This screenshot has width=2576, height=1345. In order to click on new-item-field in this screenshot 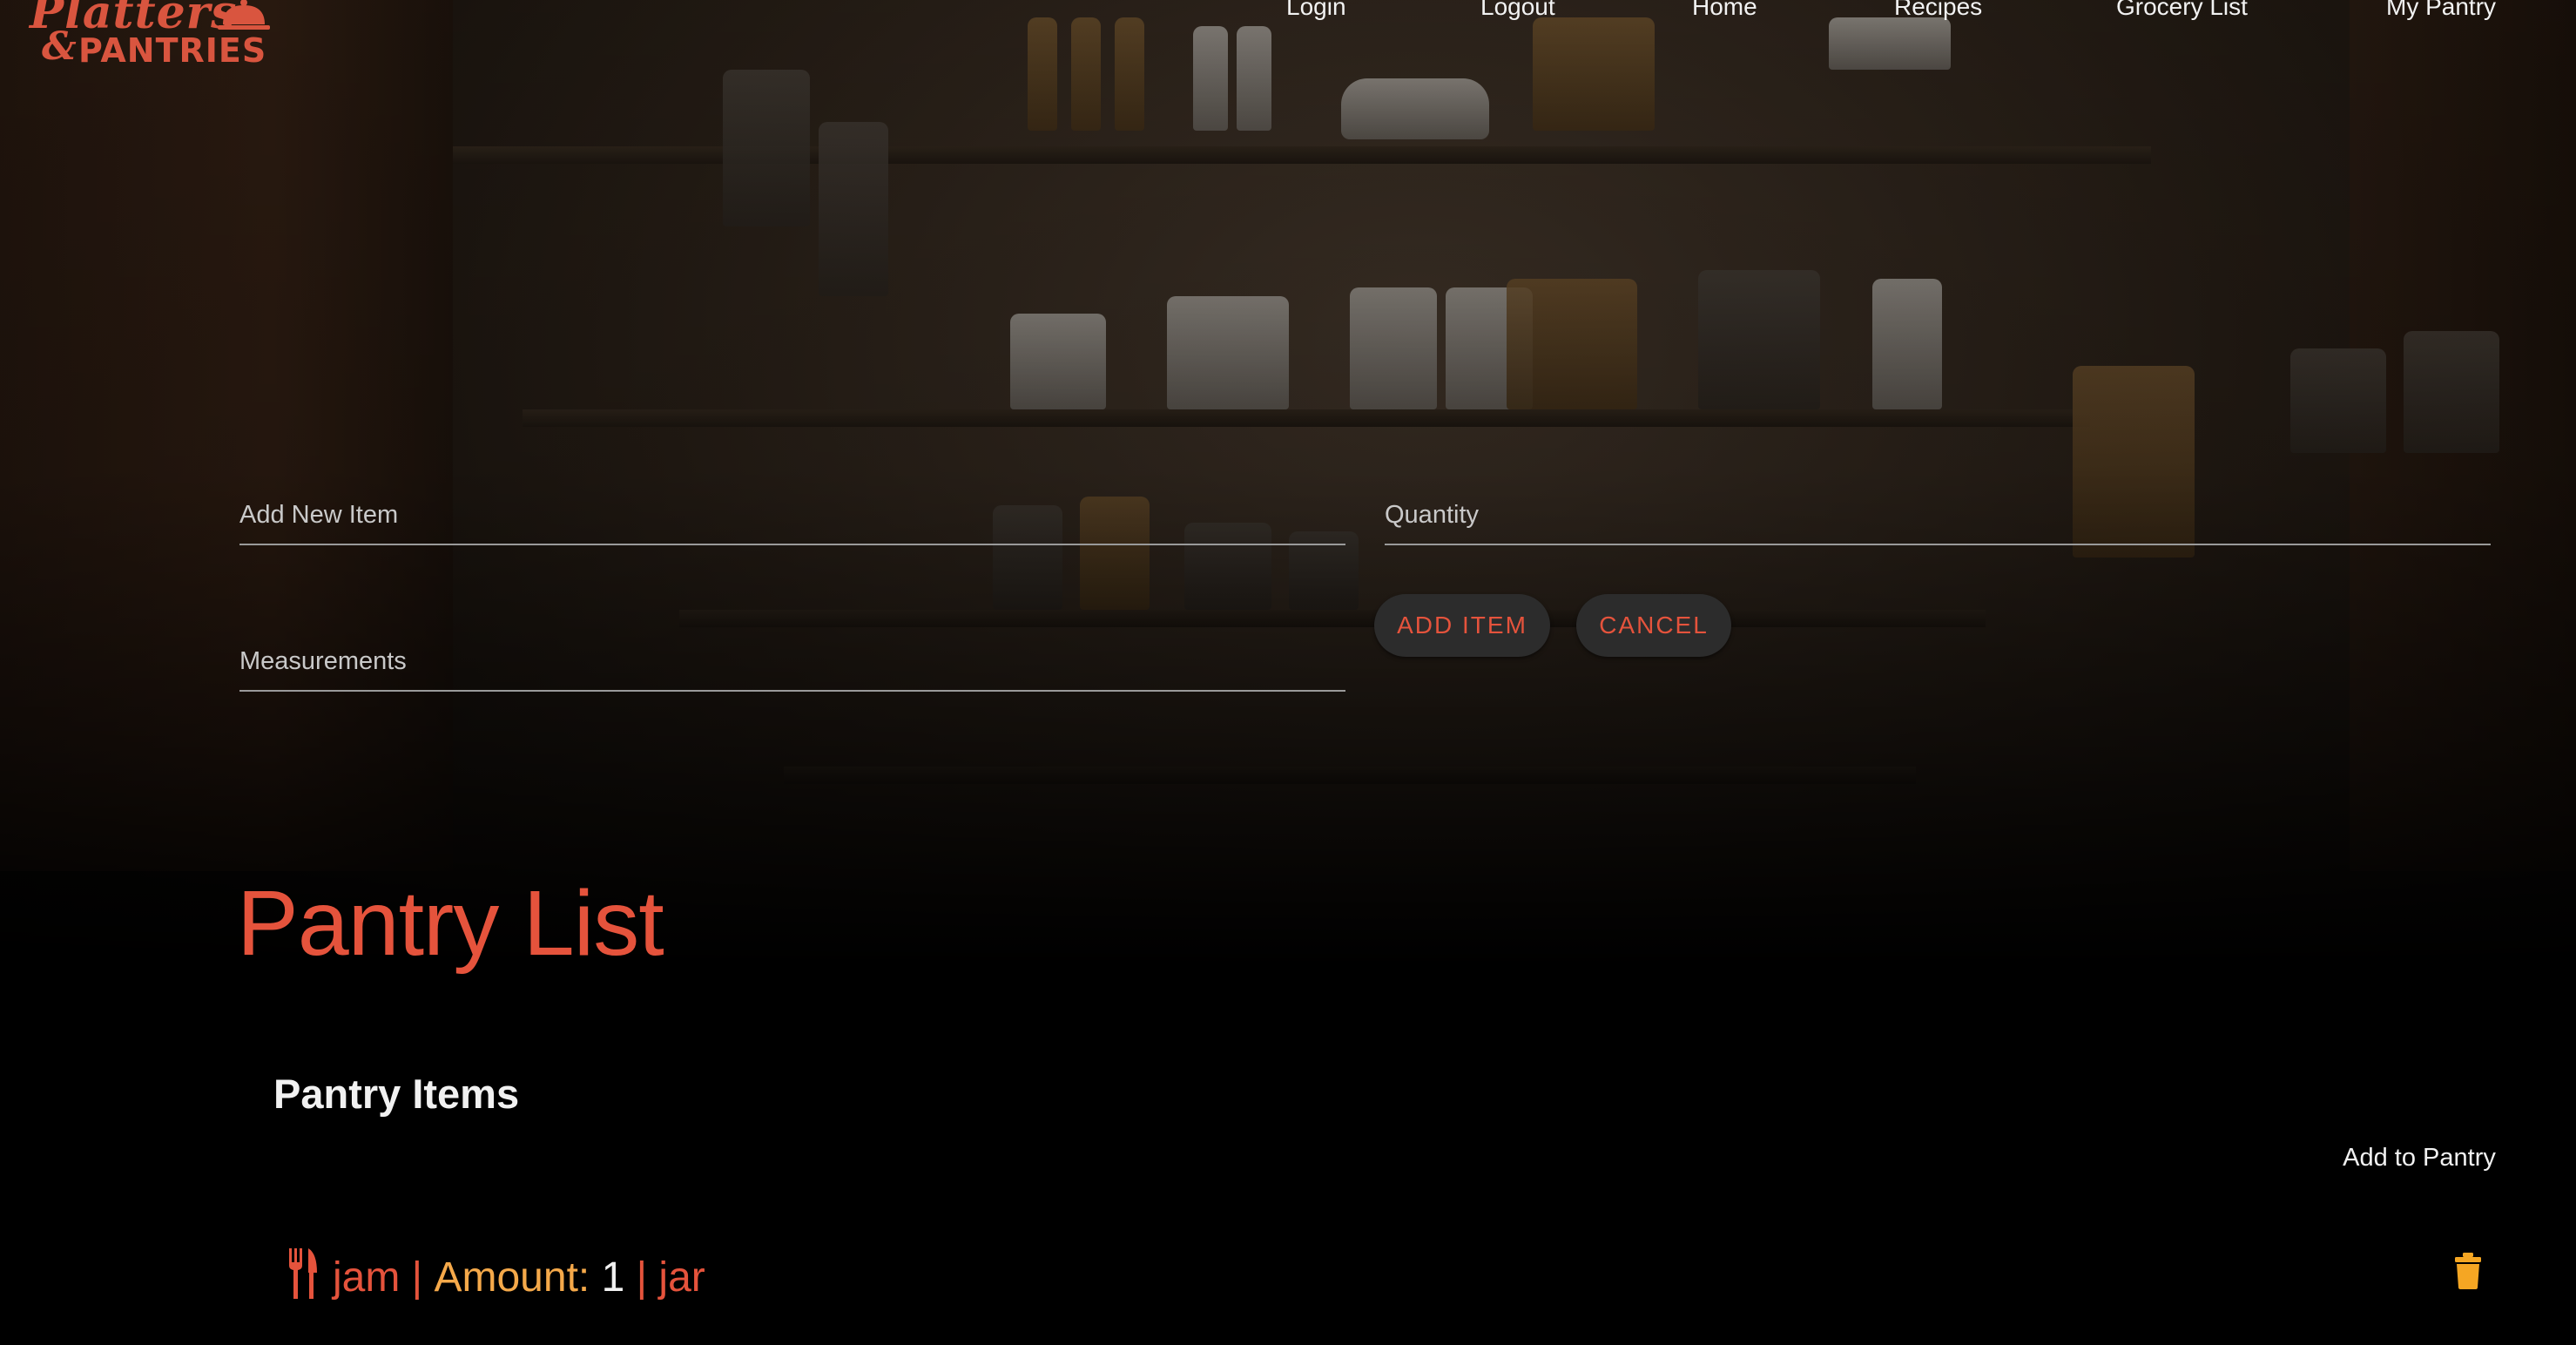, I will do `click(792, 515)`.